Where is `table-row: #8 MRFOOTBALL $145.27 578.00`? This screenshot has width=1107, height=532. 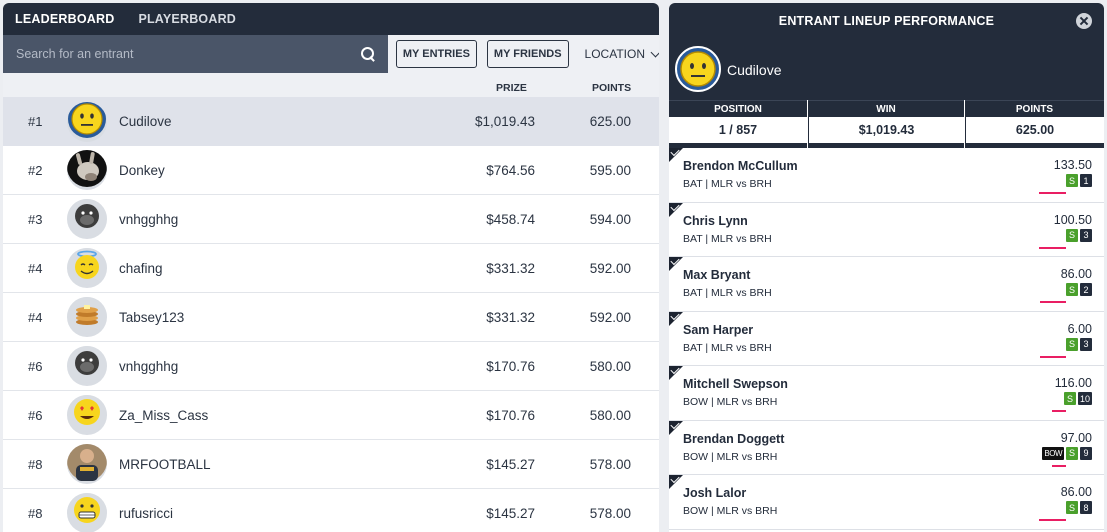 table-row: #8 MRFOOTBALL $145.27 578.00 is located at coordinates (331, 464).